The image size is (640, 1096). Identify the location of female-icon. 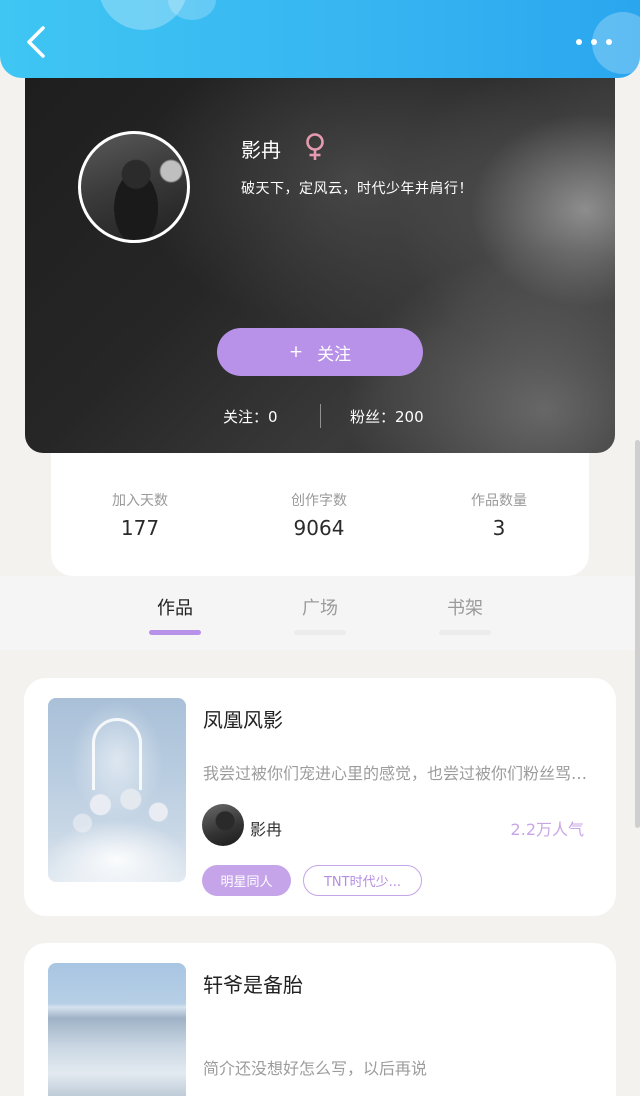
(315, 146).